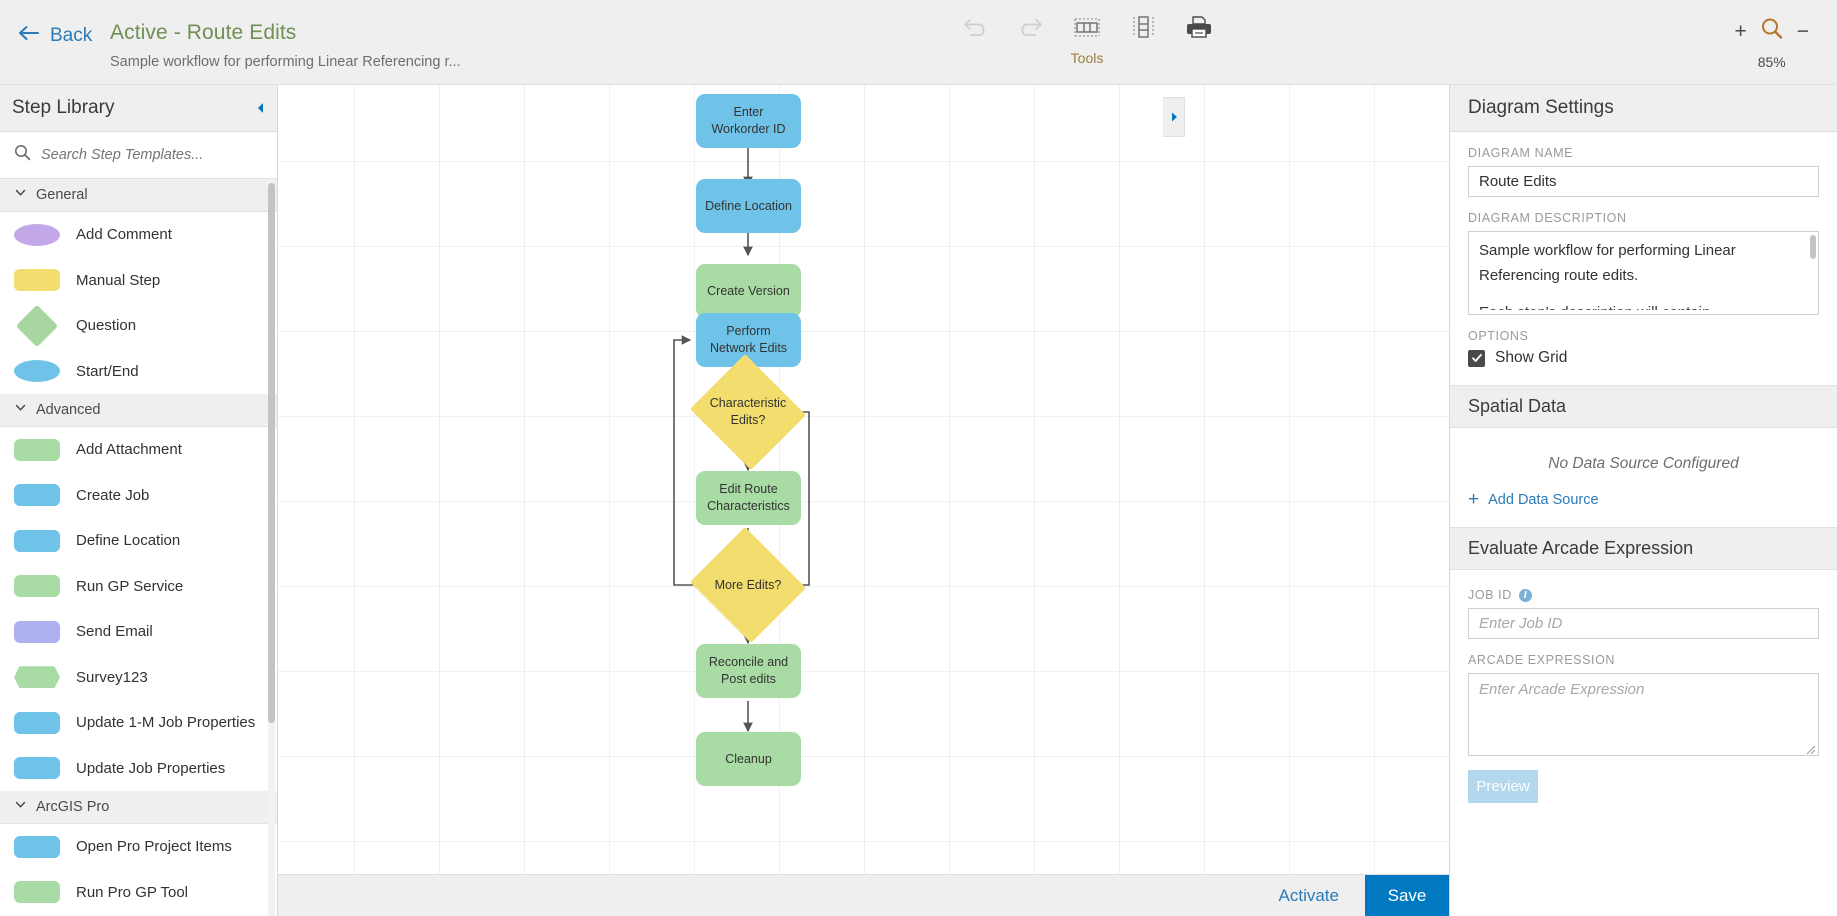 The image size is (1837, 916). What do you see at coordinates (748, 206) in the screenshot?
I see `diagram-node-define-location: Define Location` at bounding box center [748, 206].